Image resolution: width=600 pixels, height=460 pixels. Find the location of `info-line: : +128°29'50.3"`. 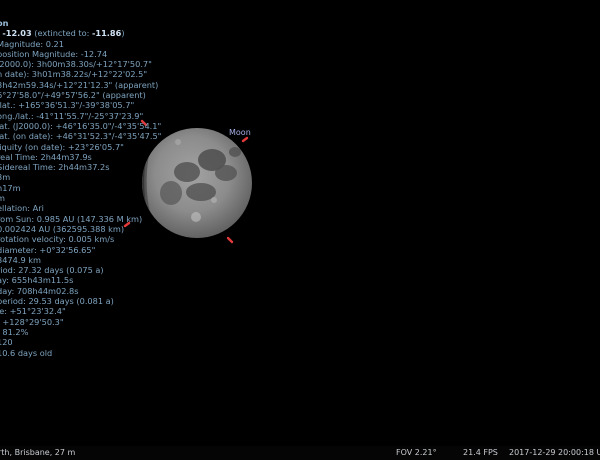

info-line: : +128°29'50.3" is located at coordinates (32, 321).